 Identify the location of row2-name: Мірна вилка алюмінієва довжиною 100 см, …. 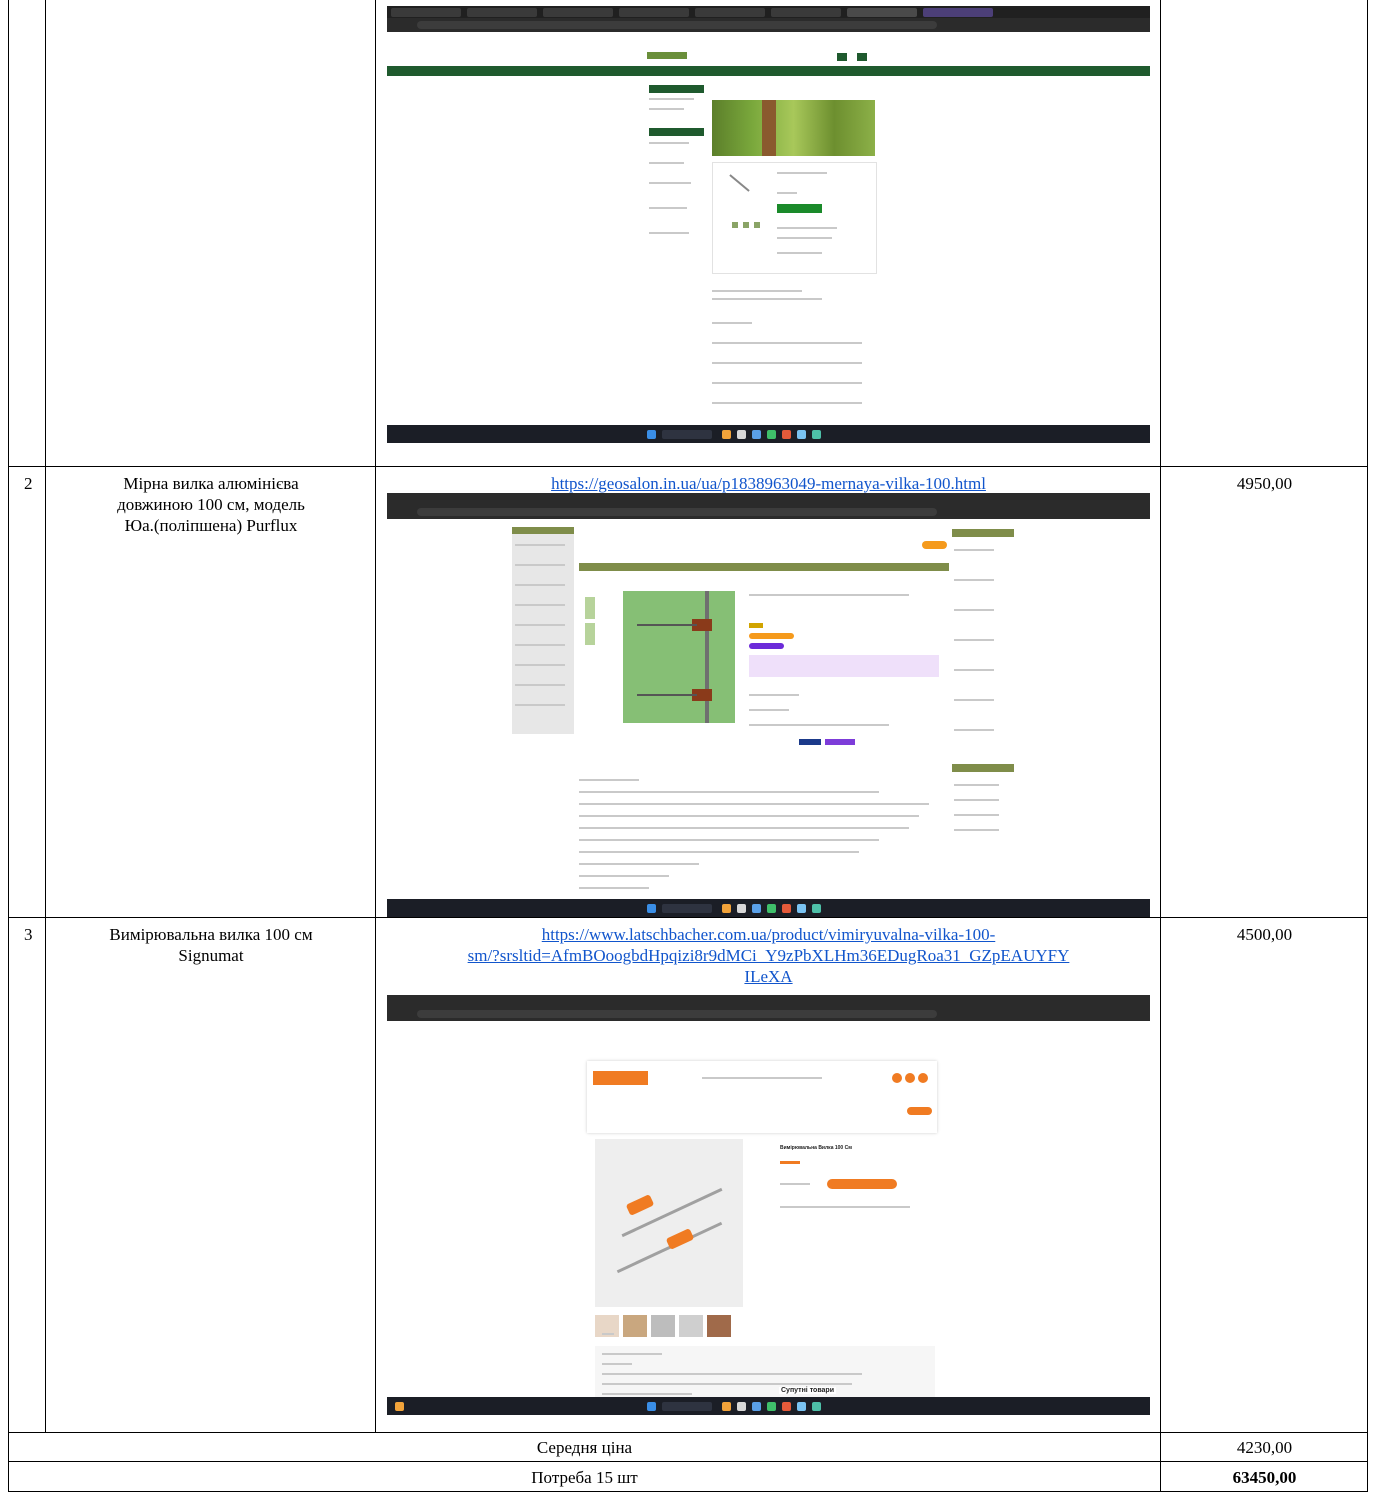
(211, 504).